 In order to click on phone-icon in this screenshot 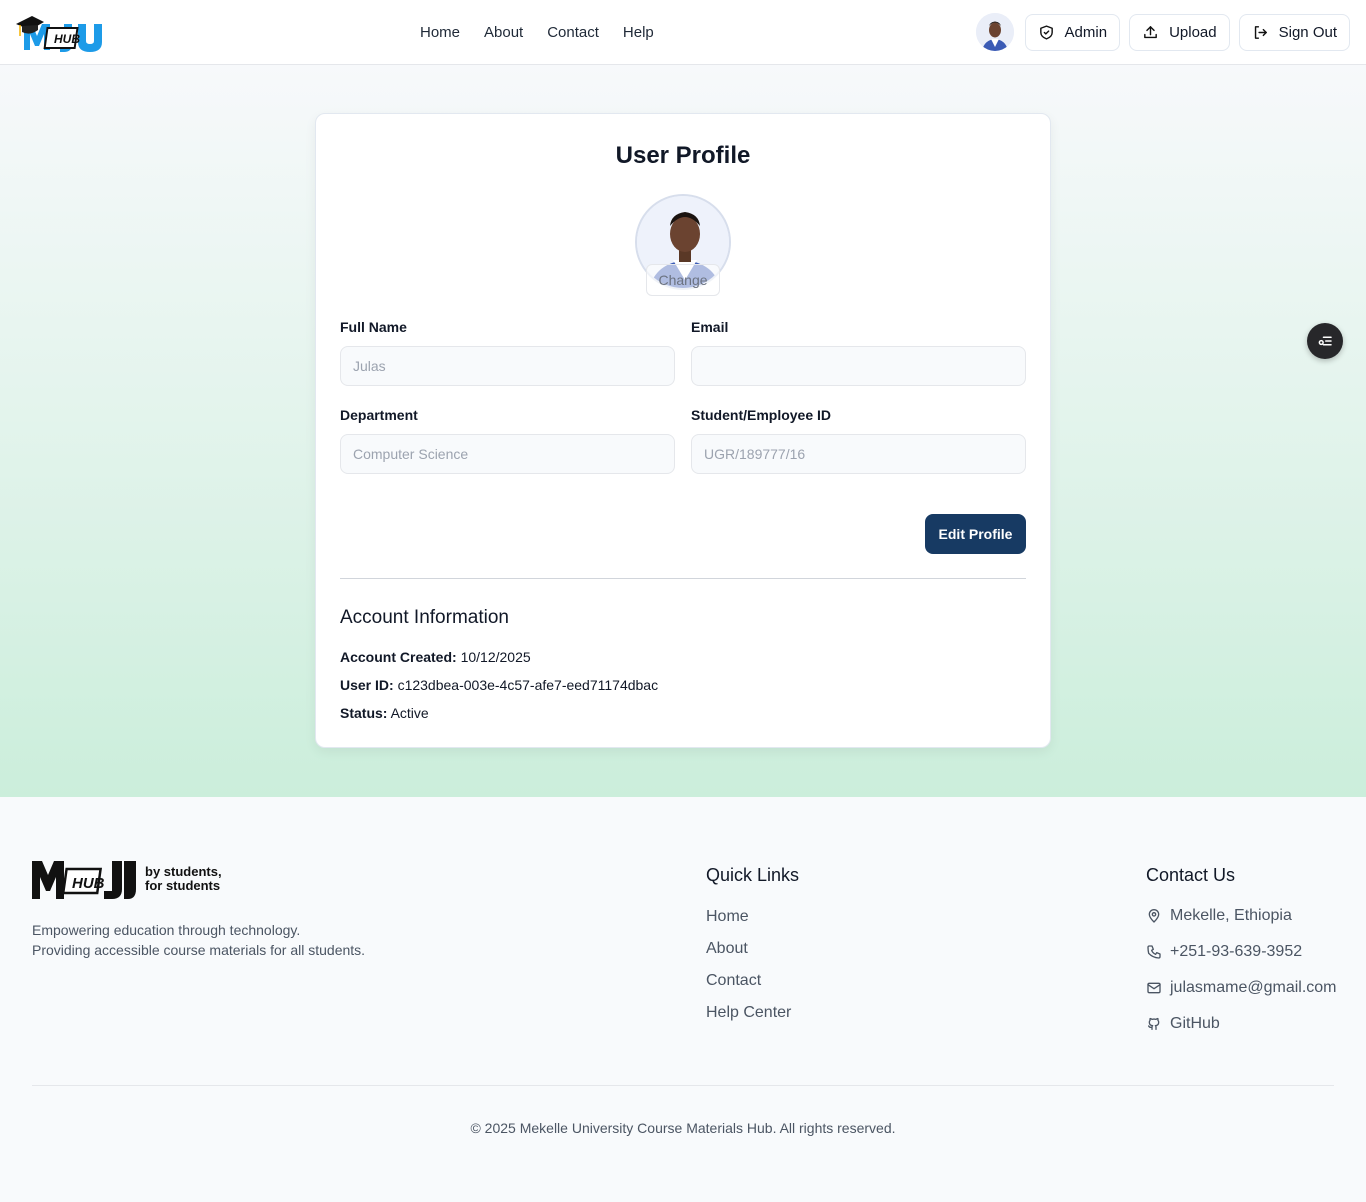, I will do `click(1154, 952)`.